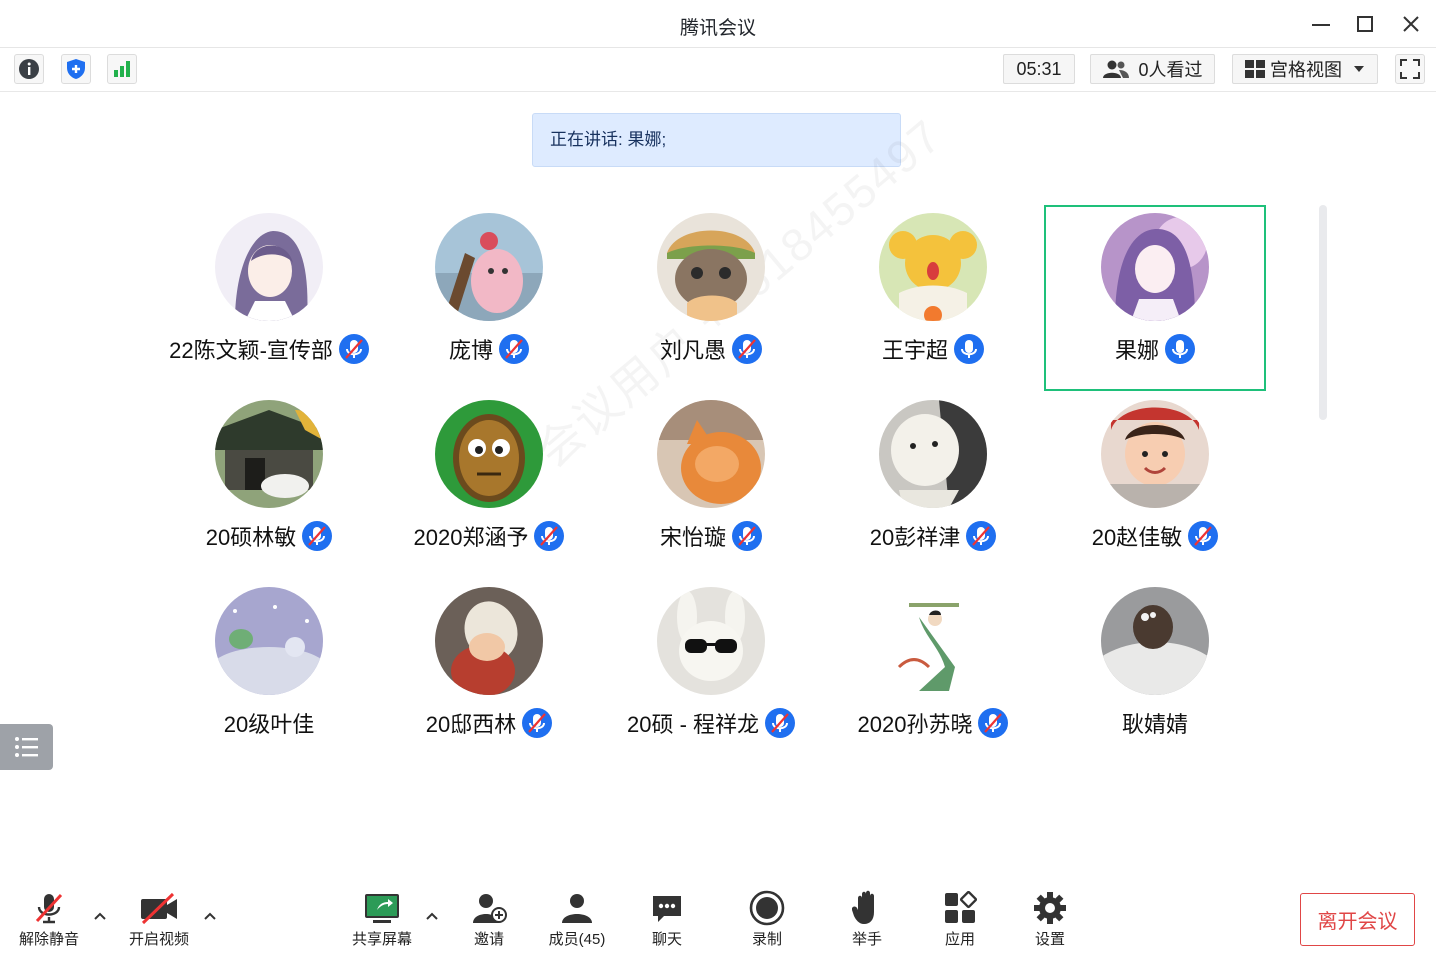 This screenshot has width=1436, height=958. Describe the element at coordinates (693, 724) in the screenshot. I see `participant-name: 20硕 - 程祥龙` at that location.